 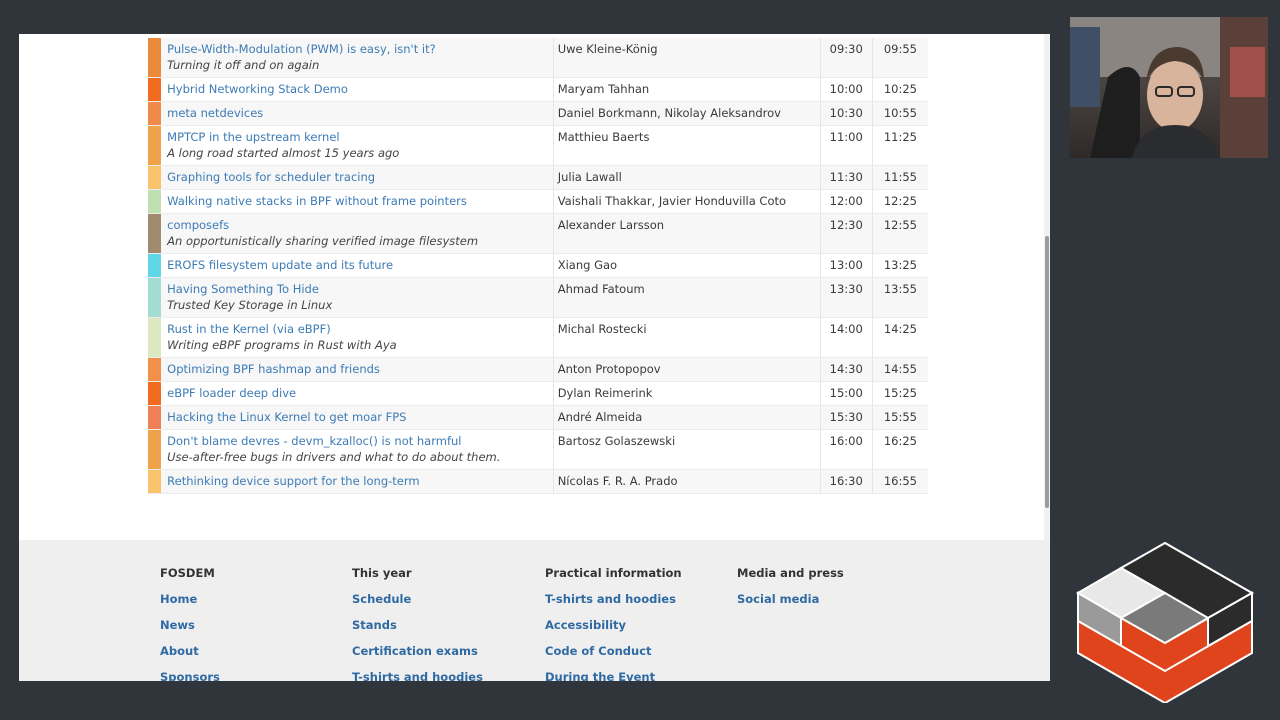 I want to click on start-time-cell: 10:00, so click(x=846, y=89).